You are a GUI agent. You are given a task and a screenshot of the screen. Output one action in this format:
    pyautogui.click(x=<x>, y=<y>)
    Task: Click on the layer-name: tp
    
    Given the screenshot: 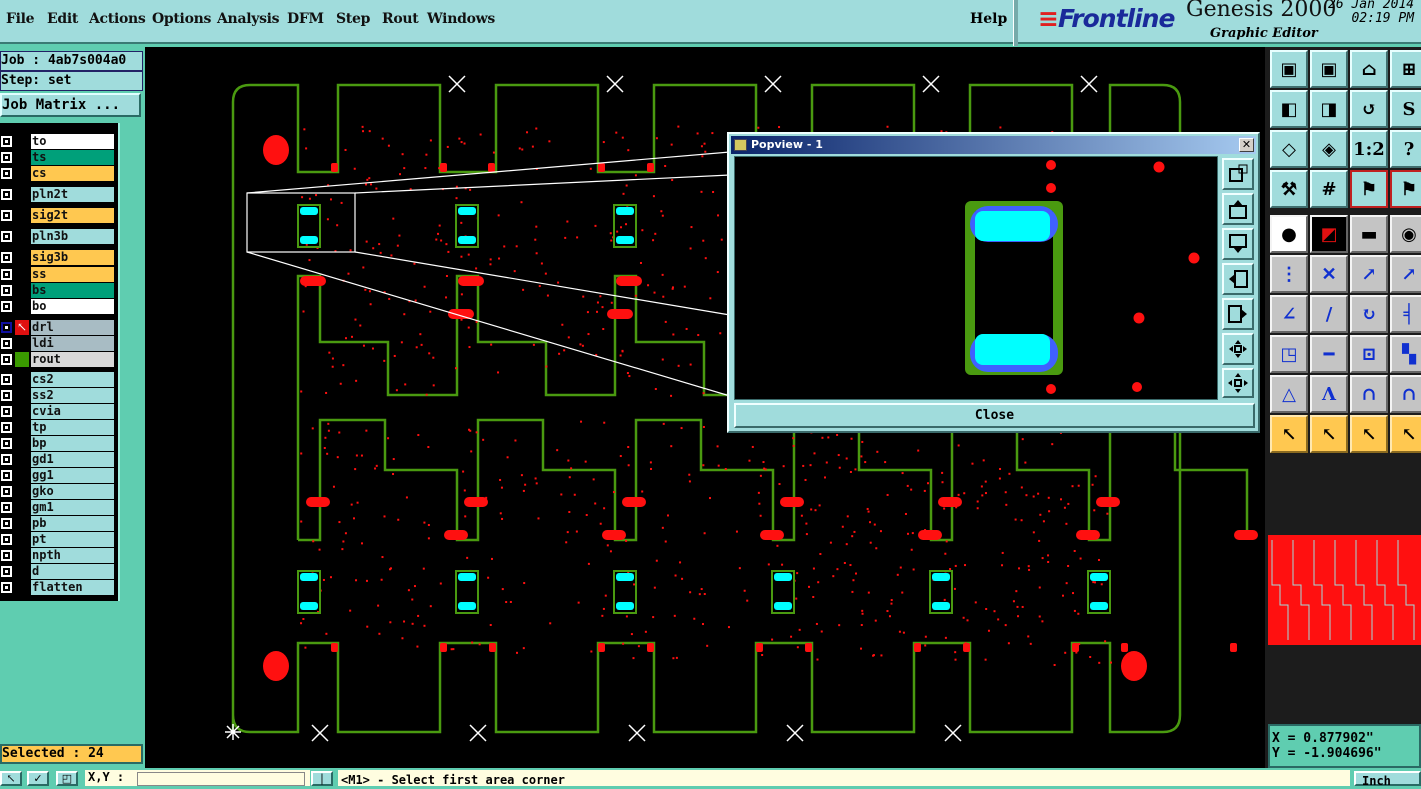 What is the action you would take?
    pyautogui.click(x=72, y=427)
    